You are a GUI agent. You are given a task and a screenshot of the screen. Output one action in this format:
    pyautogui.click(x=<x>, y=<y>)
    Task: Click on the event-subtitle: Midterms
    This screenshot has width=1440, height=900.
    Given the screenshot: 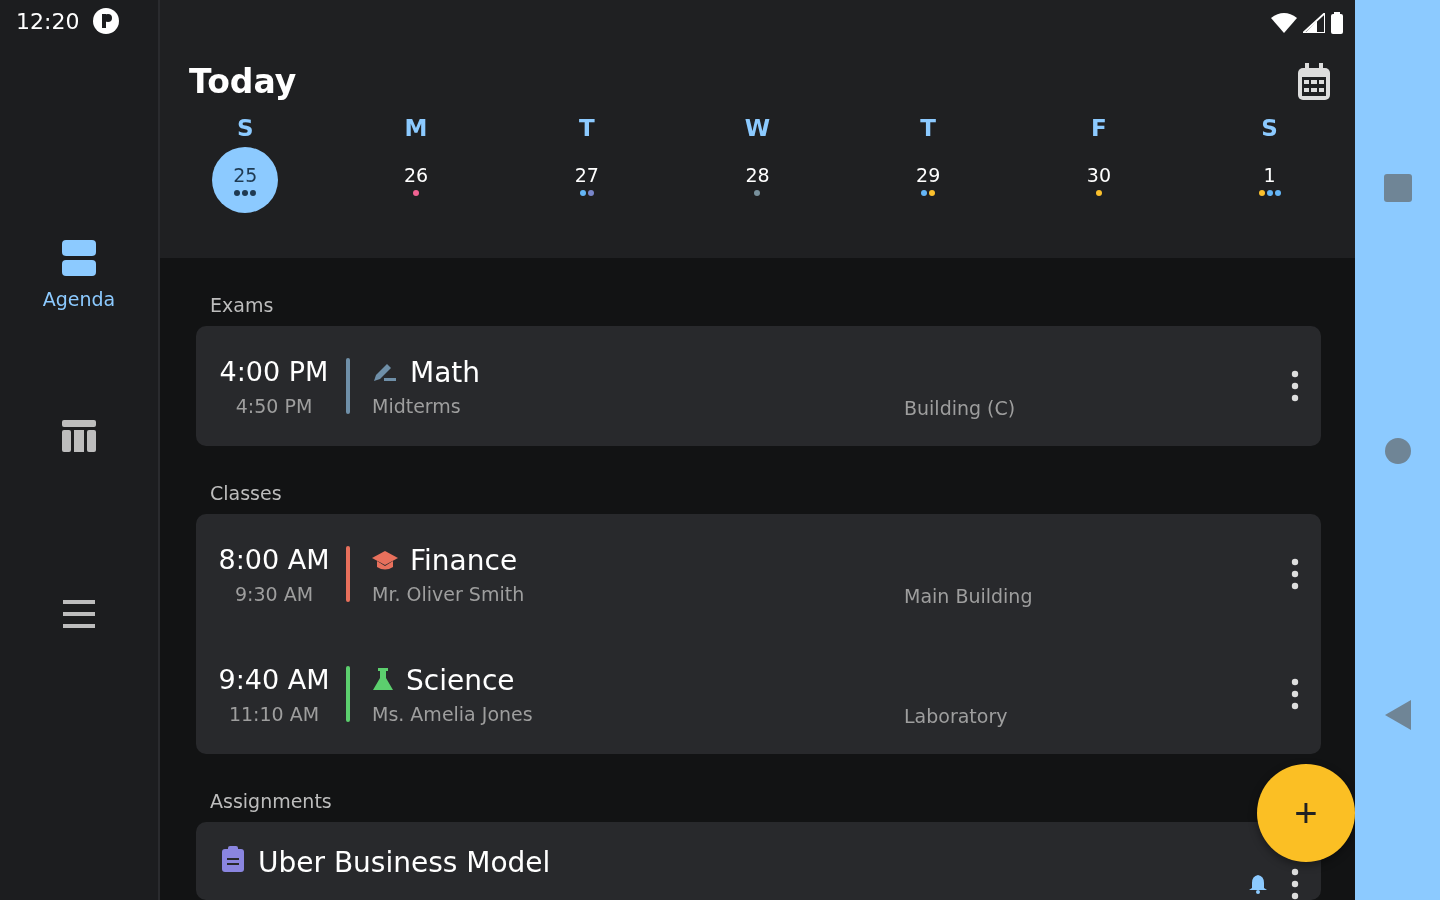 What is the action you would take?
    pyautogui.click(x=417, y=405)
    